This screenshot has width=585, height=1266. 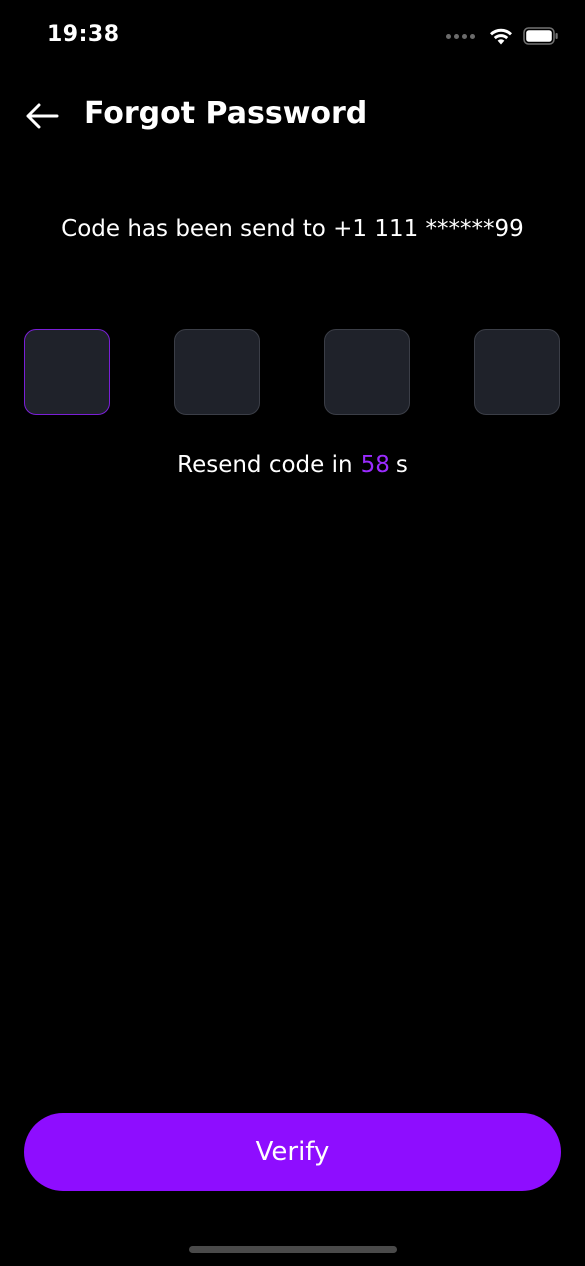 What do you see at coordinates (83, 34) in the screenshot?
I see `status-time: 19:38` at bounding box center [83, 34].